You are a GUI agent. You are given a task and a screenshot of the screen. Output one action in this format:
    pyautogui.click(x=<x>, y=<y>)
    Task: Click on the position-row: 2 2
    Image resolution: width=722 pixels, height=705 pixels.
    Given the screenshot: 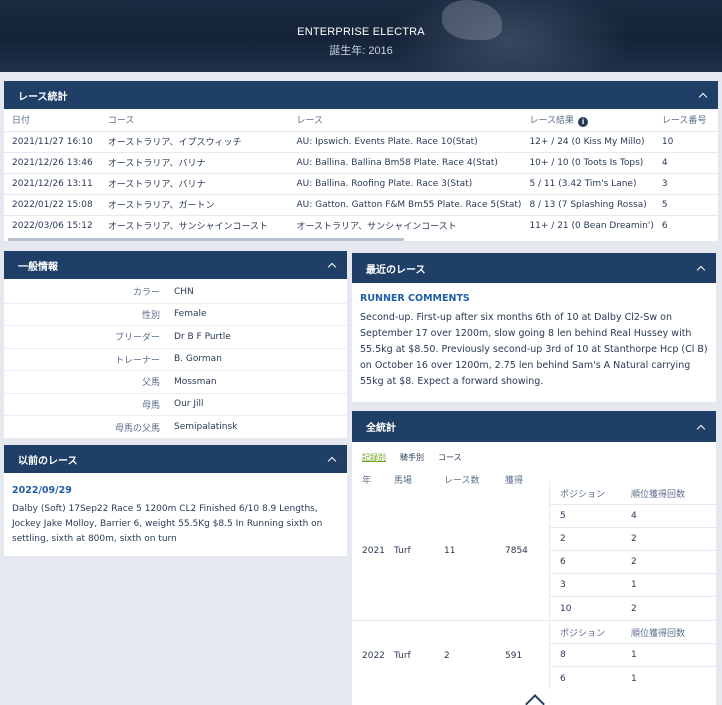 What is the action you would take?
    pyautogui.click(x=633, y=539)
    